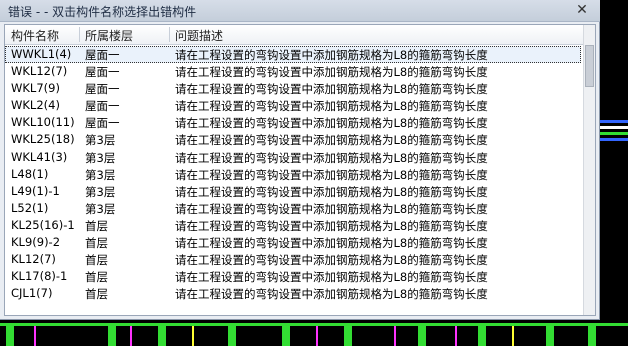 This screenshot has height=346, width=628. Describe the element at coordinates (295, 35) in the screenshot. I see `list-header: 构件名称 所属楼层 问题描述` at that location.